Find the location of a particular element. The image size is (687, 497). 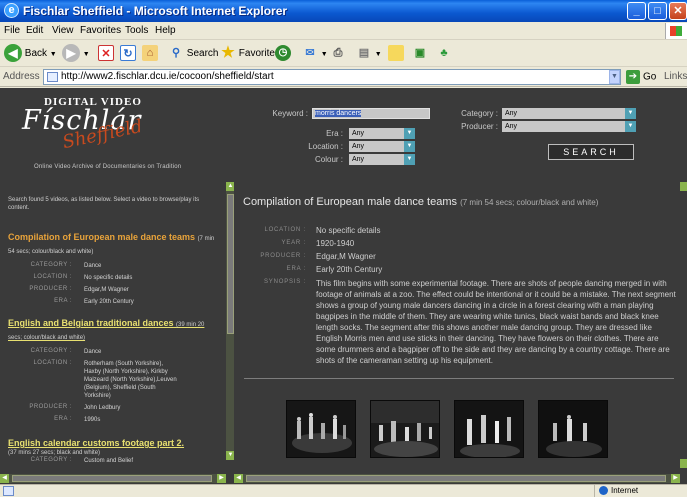

stop-icon: ✕ is located at coordinates (106, 53).